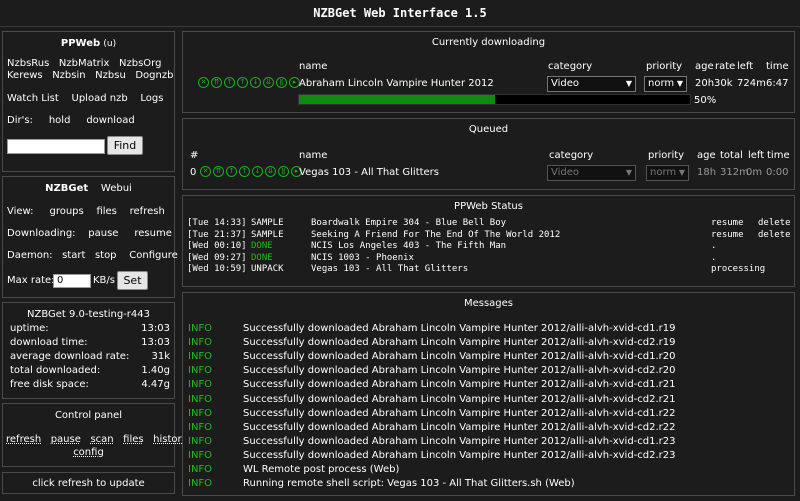 The width and height of the screenshot is (800, 501). What do you see at coordinates (591, 173) in the screenshot?
I see `queued-category-select: Video ▼` at bounding box center [591, 173].